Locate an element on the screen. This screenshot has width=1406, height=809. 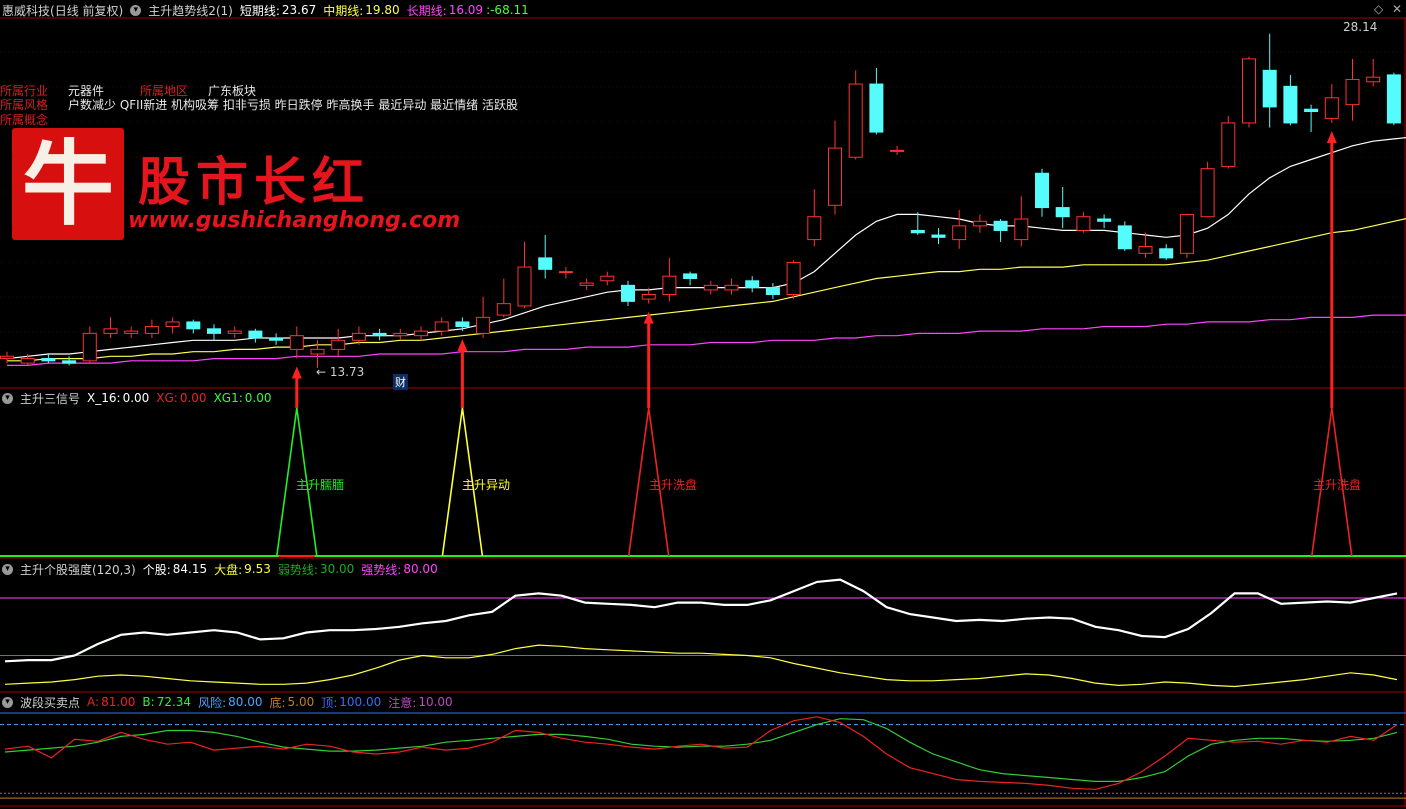
logo-badge: 牛 is located at coordinates (68, 184).